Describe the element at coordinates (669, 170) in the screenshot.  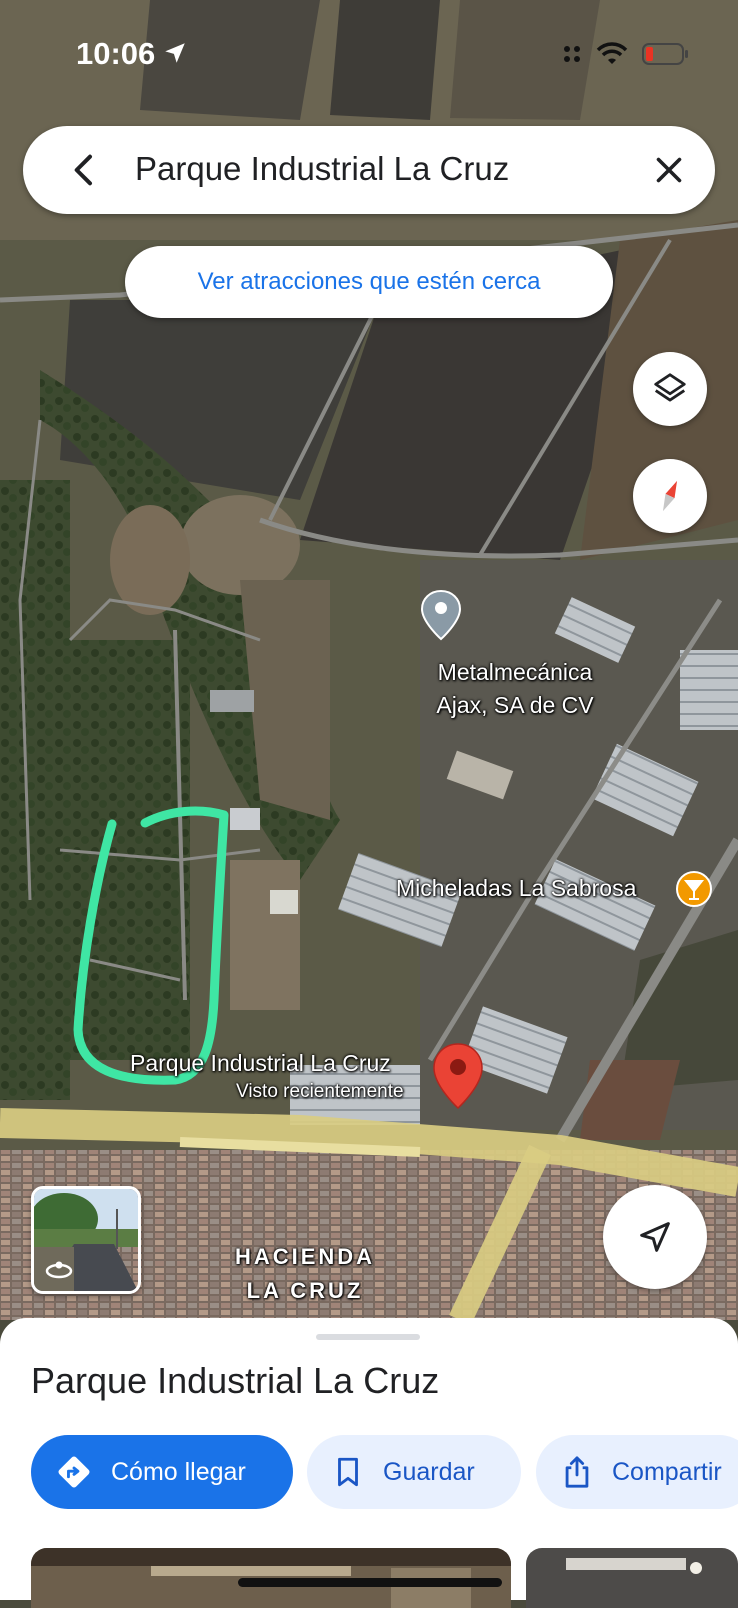
I see `close-icon` at that location.